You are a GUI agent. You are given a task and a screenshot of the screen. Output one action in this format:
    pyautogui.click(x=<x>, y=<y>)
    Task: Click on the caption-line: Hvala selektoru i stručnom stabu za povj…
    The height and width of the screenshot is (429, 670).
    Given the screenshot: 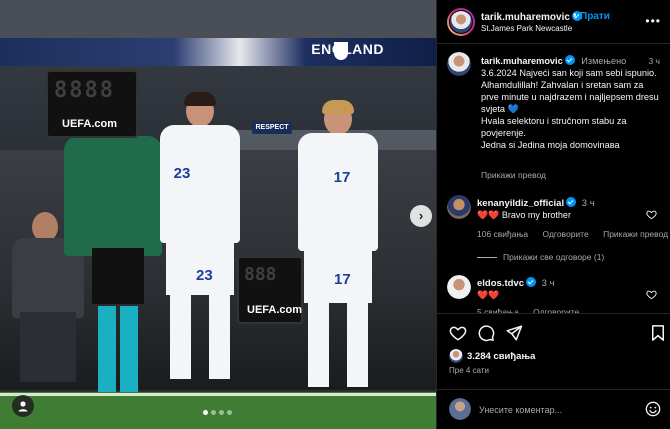 What is the action you would take?
    pyautogui.click(x=554, y=127)
    